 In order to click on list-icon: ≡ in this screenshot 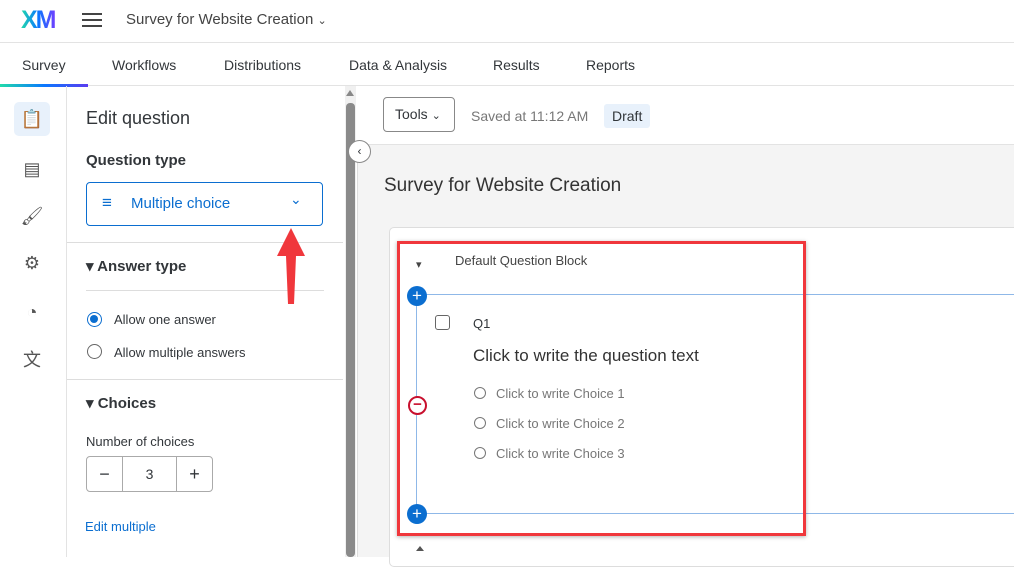, I will do `click(107, 202)`.